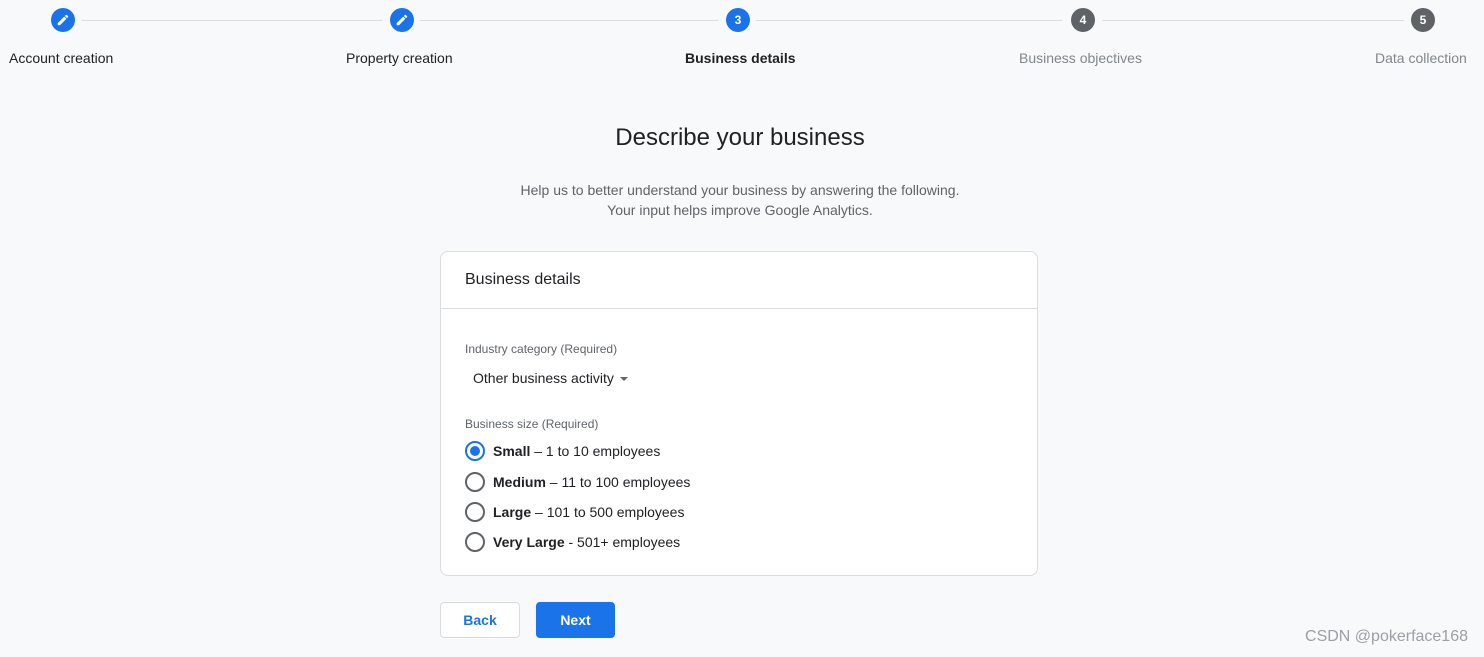  I want to click on step-3-label: Business details, so click(740, 58).